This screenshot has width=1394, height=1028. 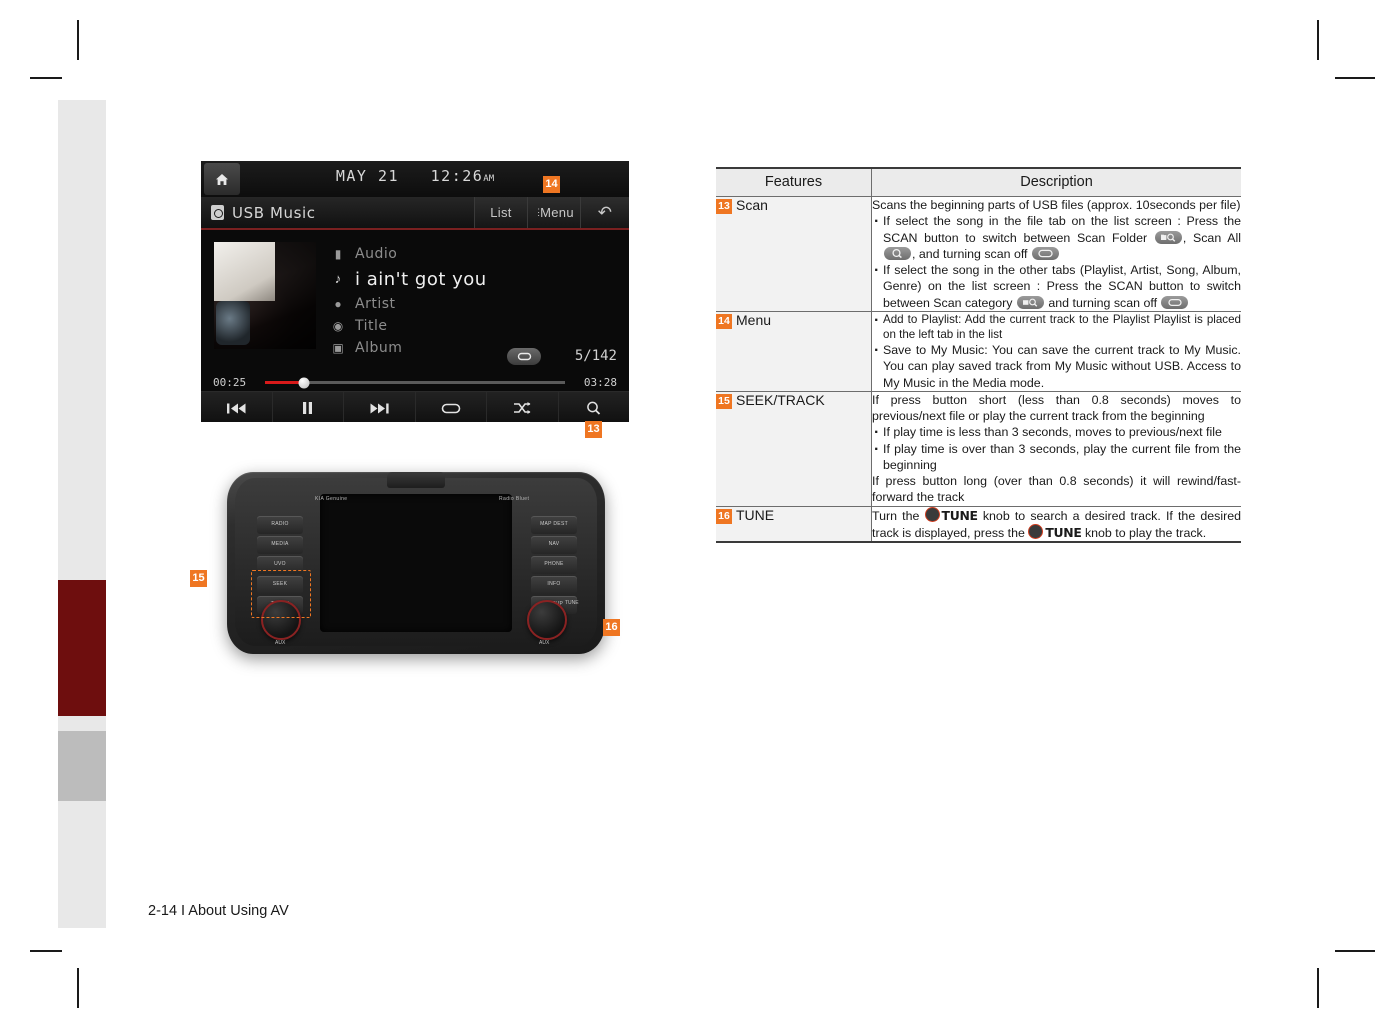 I want to click on duration-time: 03:28, so click(x=600, y=382).